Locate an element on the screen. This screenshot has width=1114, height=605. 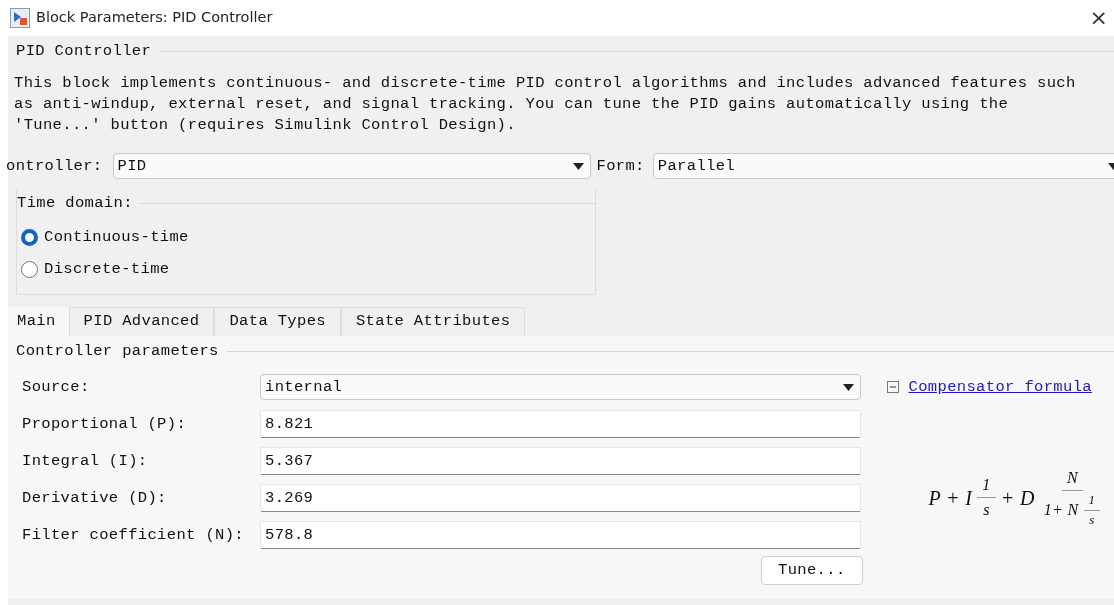
close-button: × is located at coordinates (1098, 18).